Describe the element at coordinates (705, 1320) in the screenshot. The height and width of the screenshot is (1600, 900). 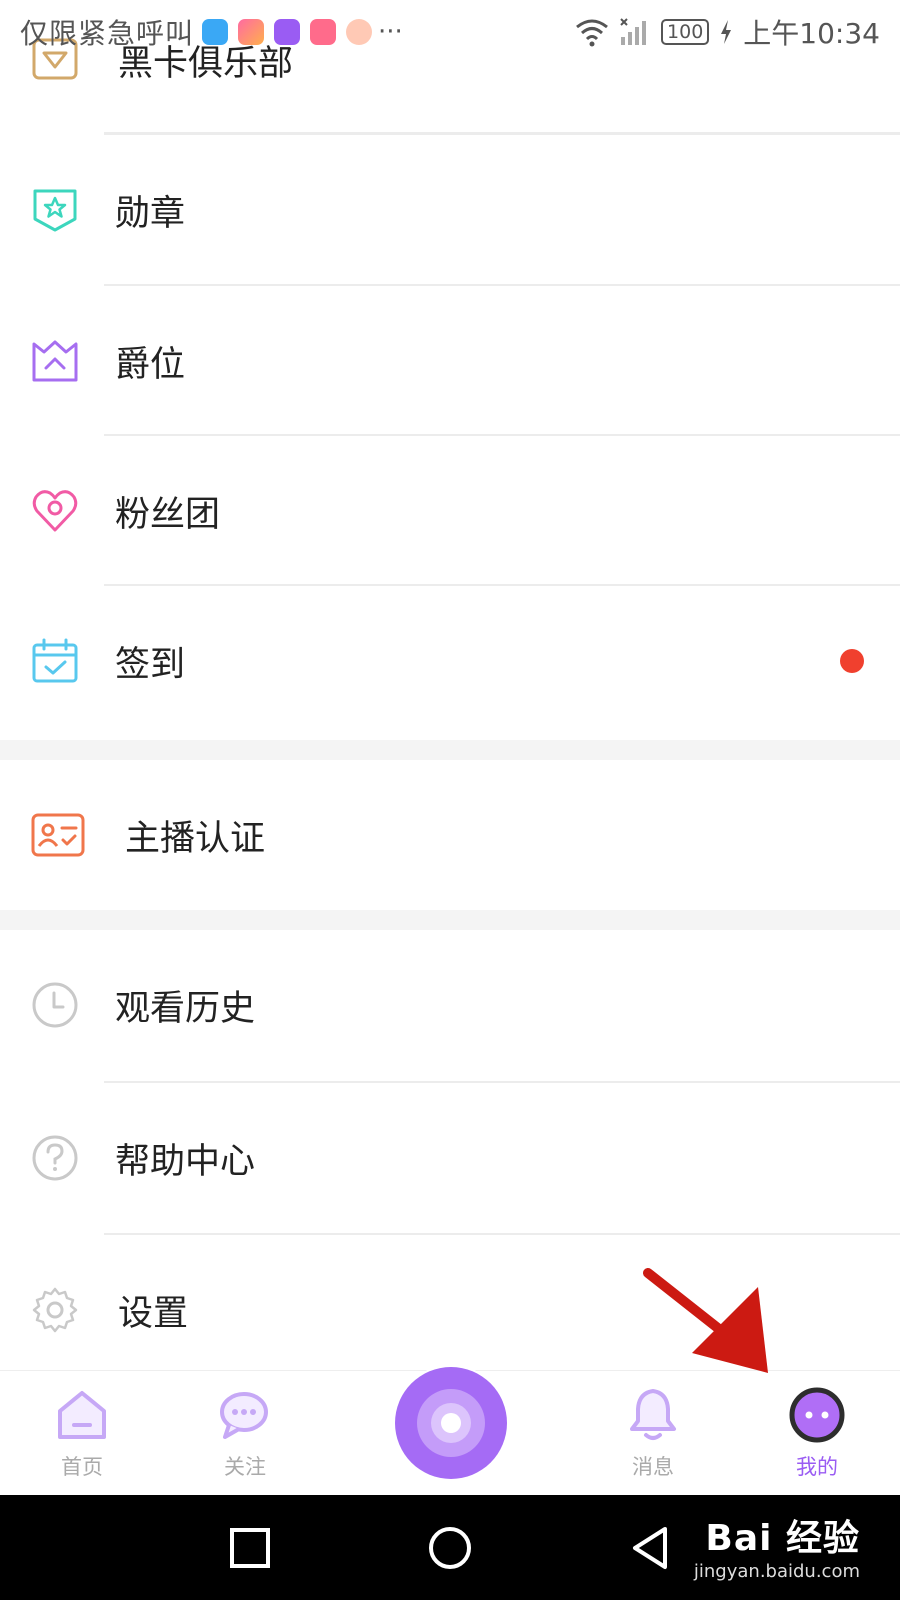
I see `annotation-arrow-icon` at that location.